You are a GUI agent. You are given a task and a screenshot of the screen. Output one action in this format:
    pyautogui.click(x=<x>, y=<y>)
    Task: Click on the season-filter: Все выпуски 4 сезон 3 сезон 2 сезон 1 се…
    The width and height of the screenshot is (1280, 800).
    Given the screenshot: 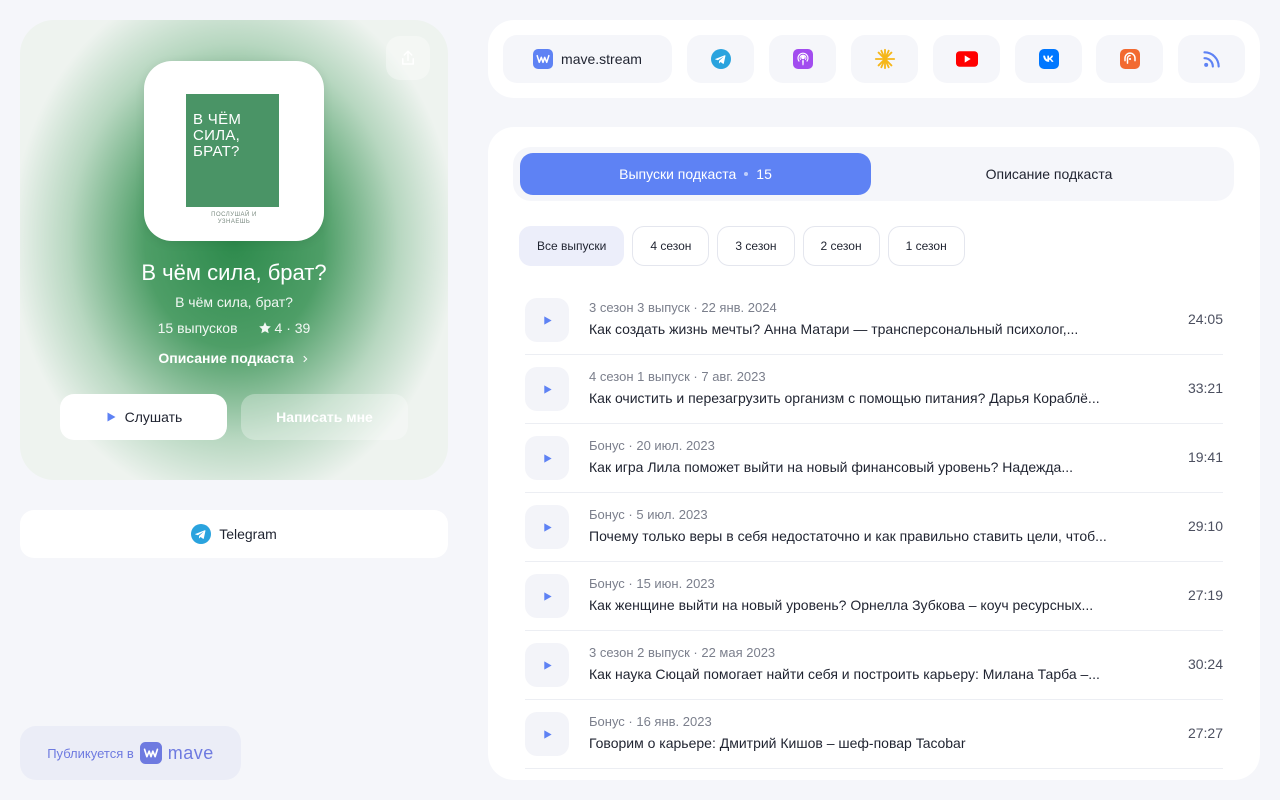 What is the action you would take?
    pyautogui.click(x=742, y=246)
    